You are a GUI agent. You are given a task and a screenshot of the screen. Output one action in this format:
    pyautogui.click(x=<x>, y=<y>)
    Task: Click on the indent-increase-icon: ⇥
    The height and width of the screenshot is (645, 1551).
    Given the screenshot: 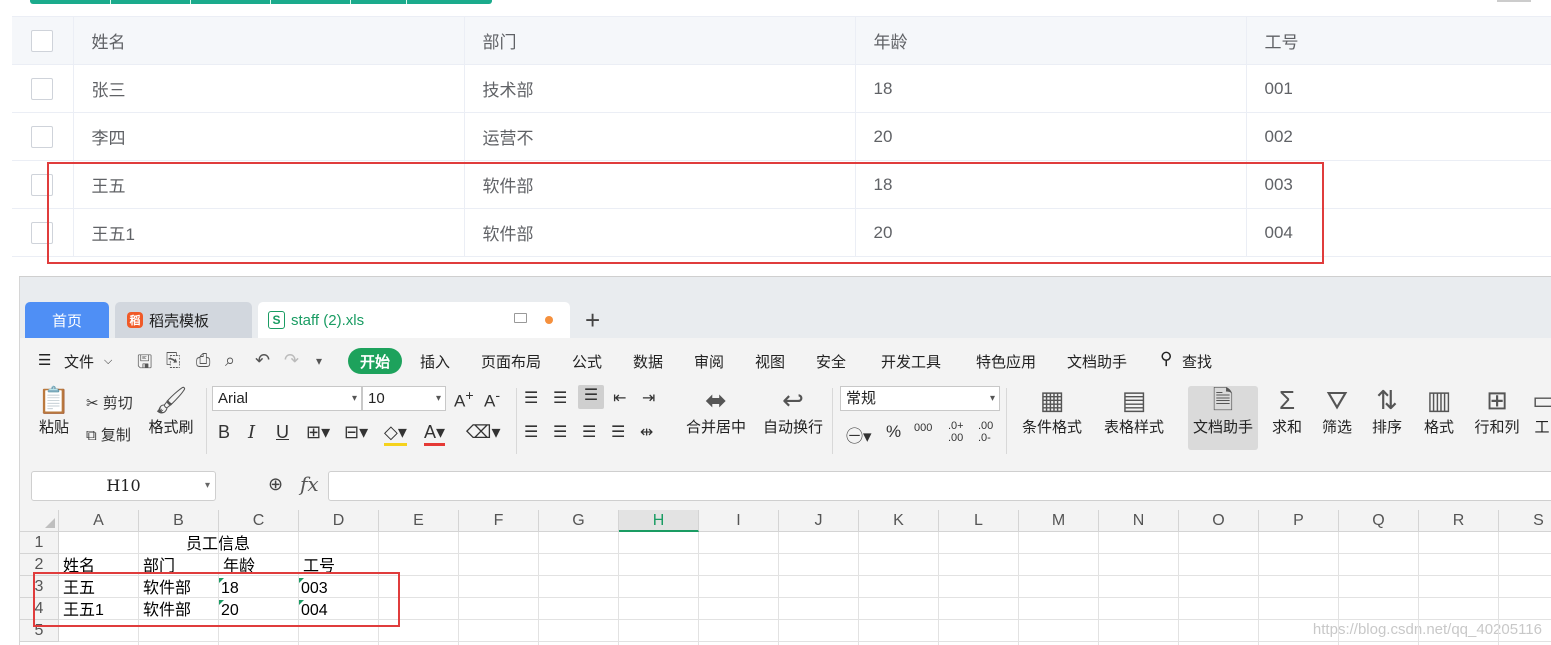 What is the action you would take?
    pyautogui.click(x=648, y=398)
    